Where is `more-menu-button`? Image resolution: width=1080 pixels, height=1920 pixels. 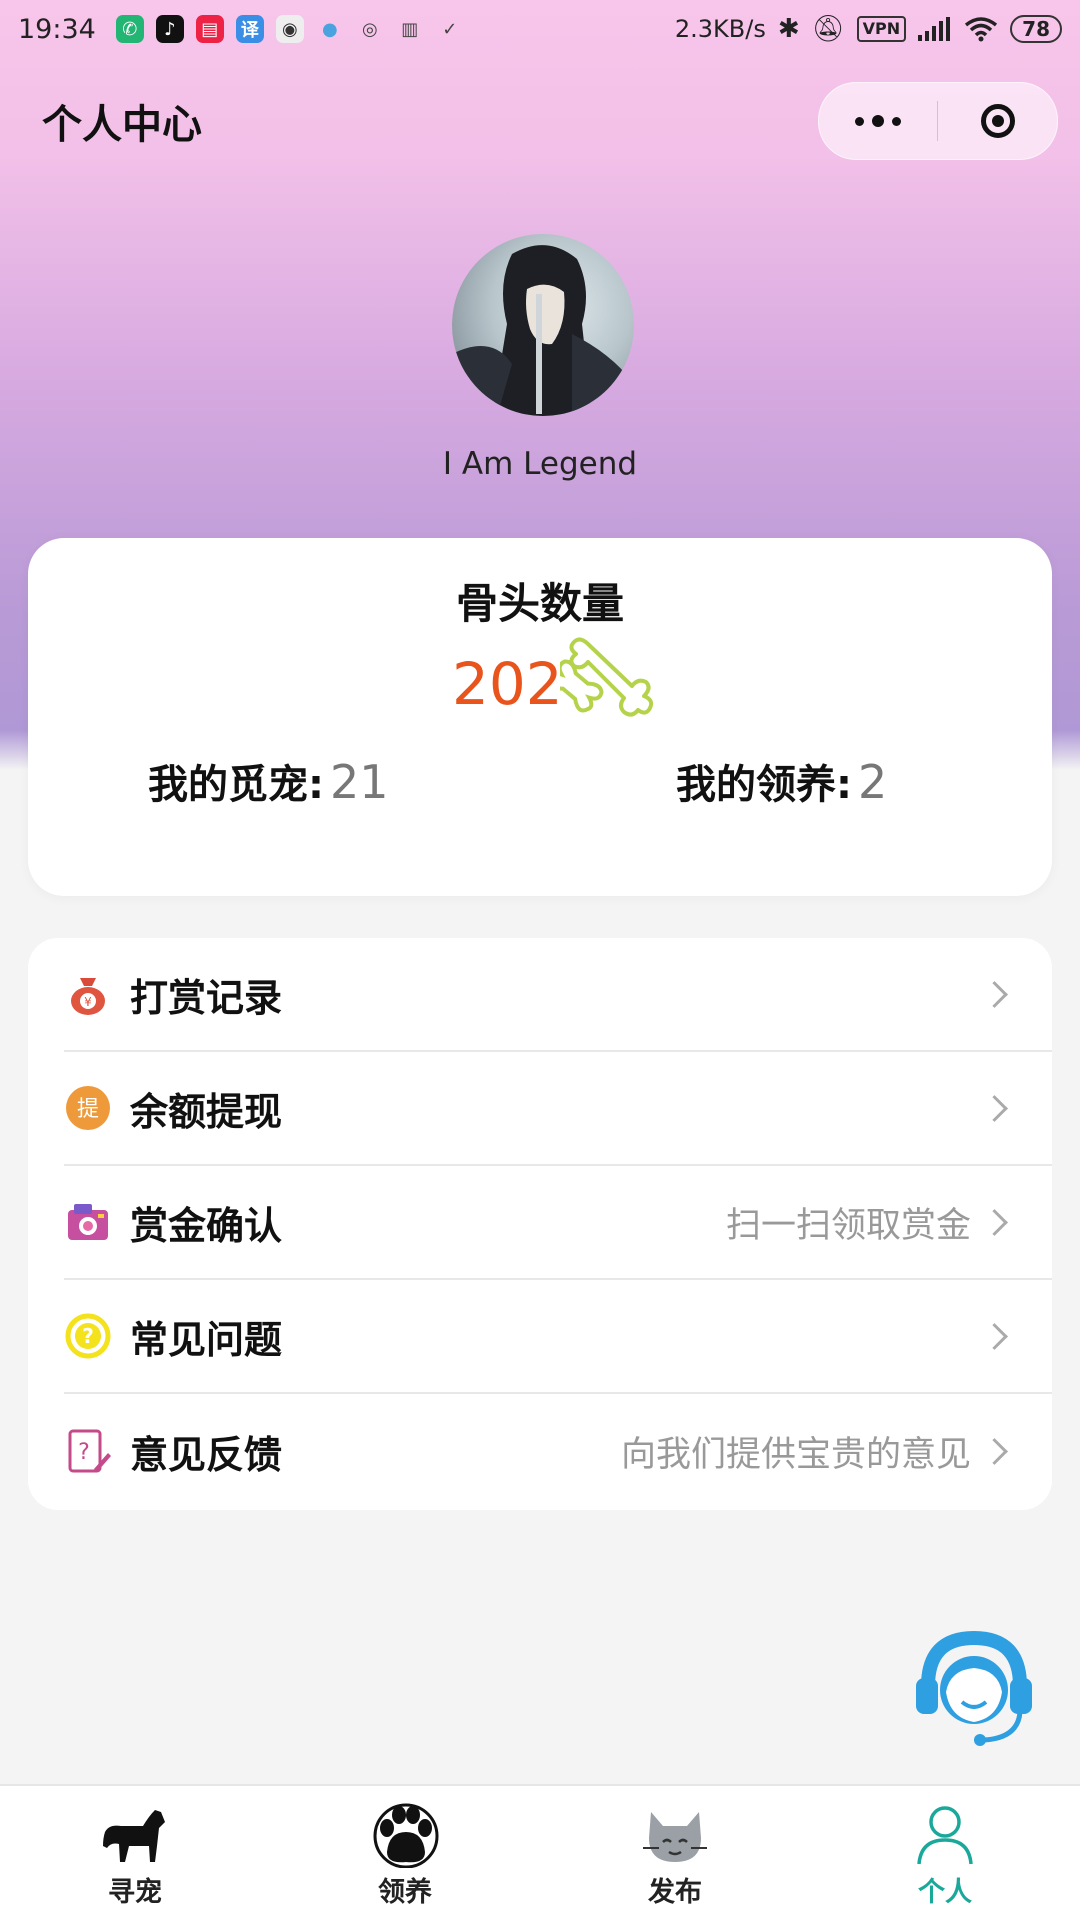
more-menu-button is located at coordinates (878, 121).